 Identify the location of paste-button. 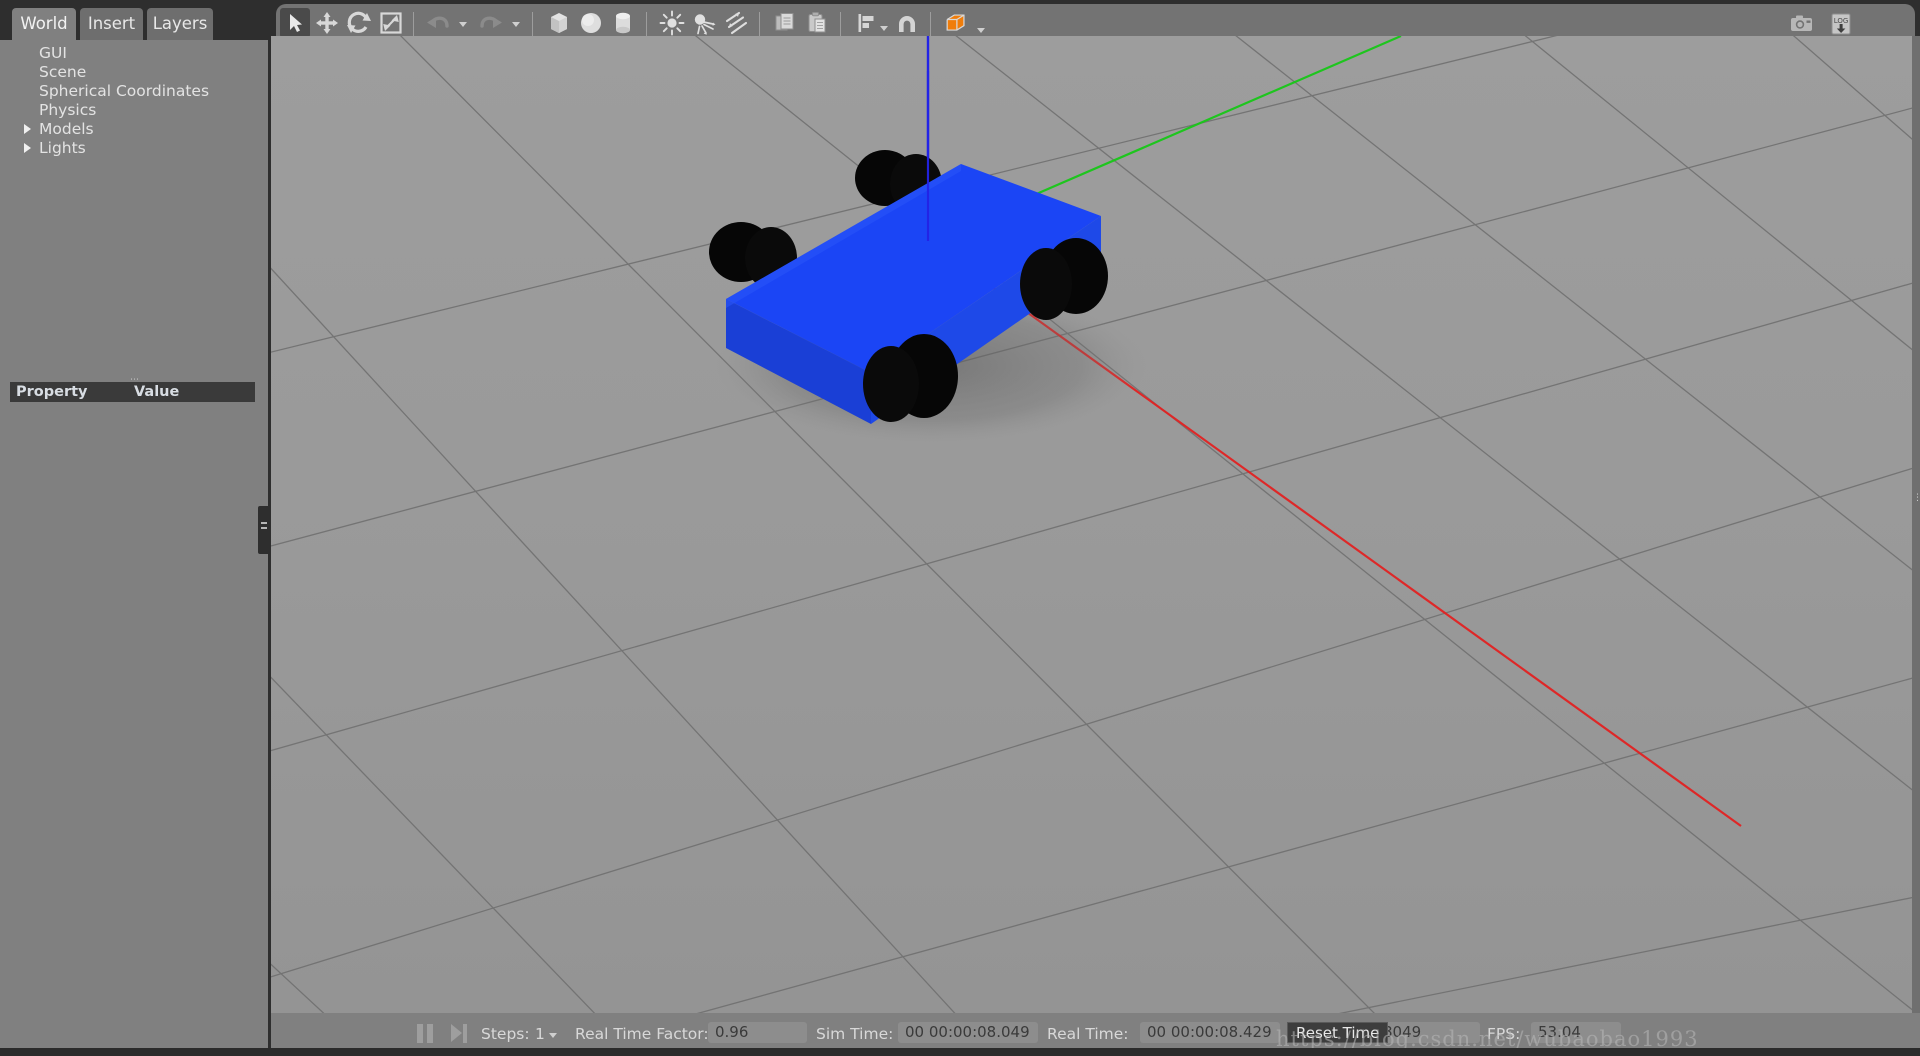
(817, 23).